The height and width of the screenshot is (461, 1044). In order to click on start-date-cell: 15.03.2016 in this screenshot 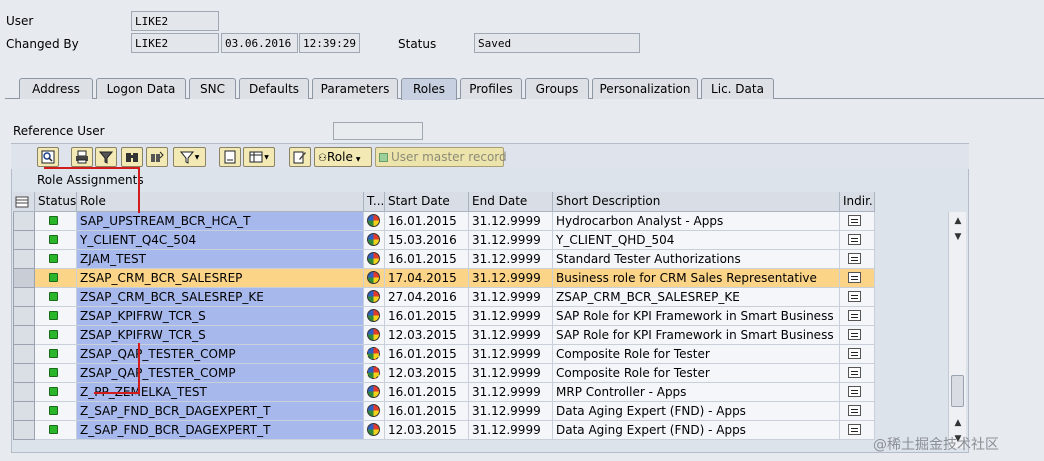, I will do `click(427, 240)`.